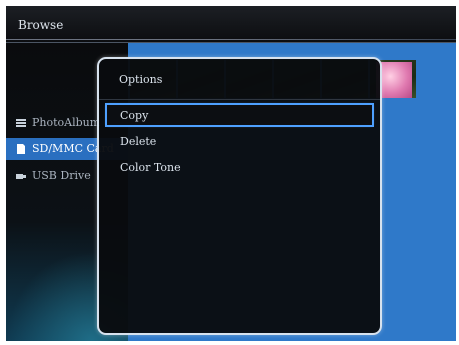 The width and height of the screenshot is (459, 345). I want to click on option-color-tone: Color Tone, so click(239, 167).